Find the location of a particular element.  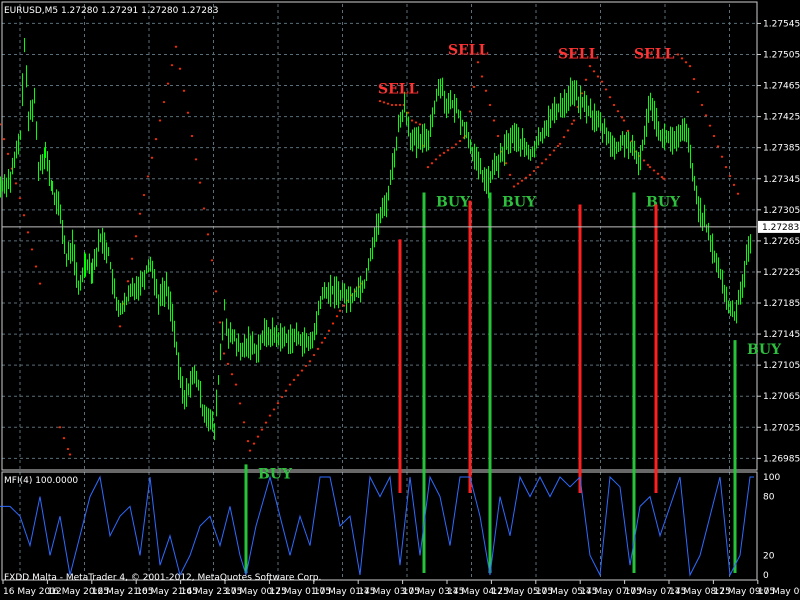

price-tick-label-13: 1.27025 is located at coordinates (781, 428).